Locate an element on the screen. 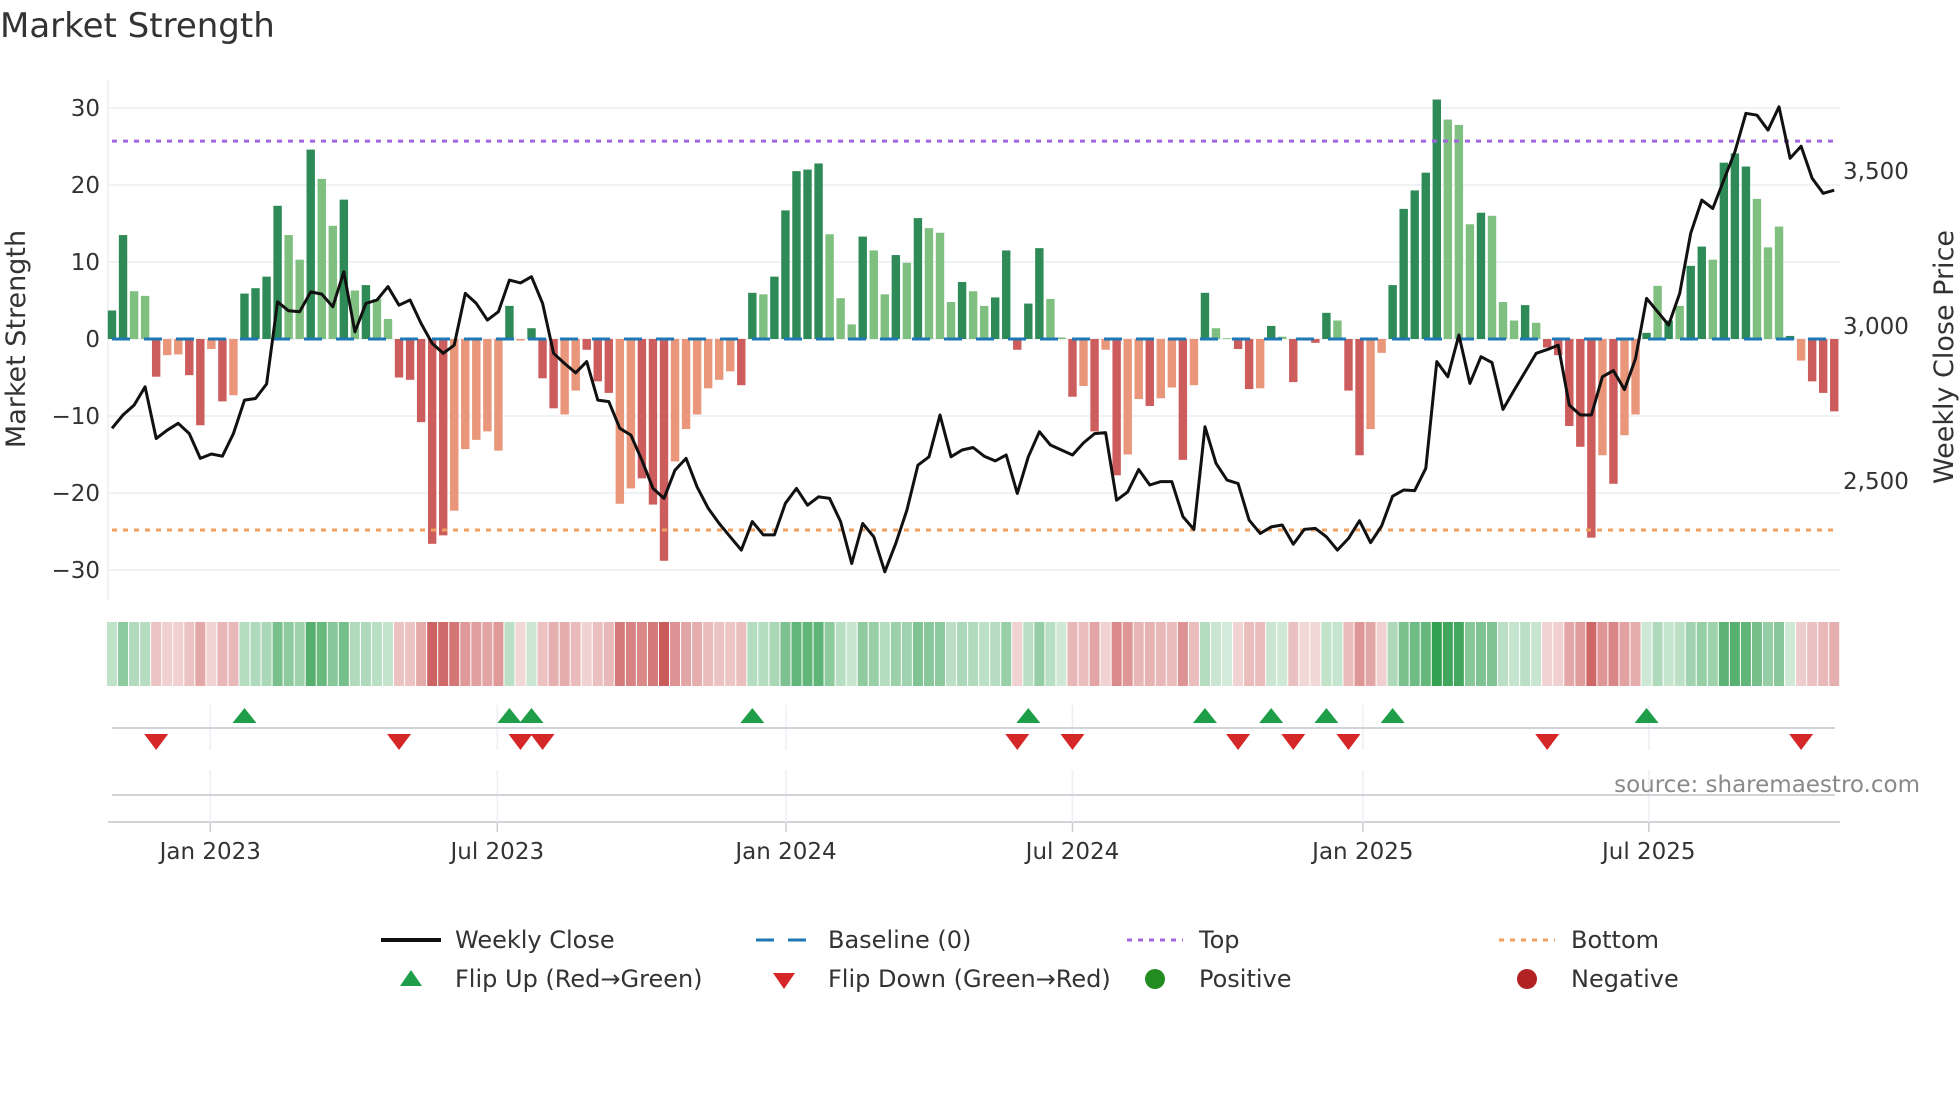 Image resolution: width=1960 pixels, height=1102 pixels. y2-tick-label: 2,500 is located at coordinates (1876, 482).